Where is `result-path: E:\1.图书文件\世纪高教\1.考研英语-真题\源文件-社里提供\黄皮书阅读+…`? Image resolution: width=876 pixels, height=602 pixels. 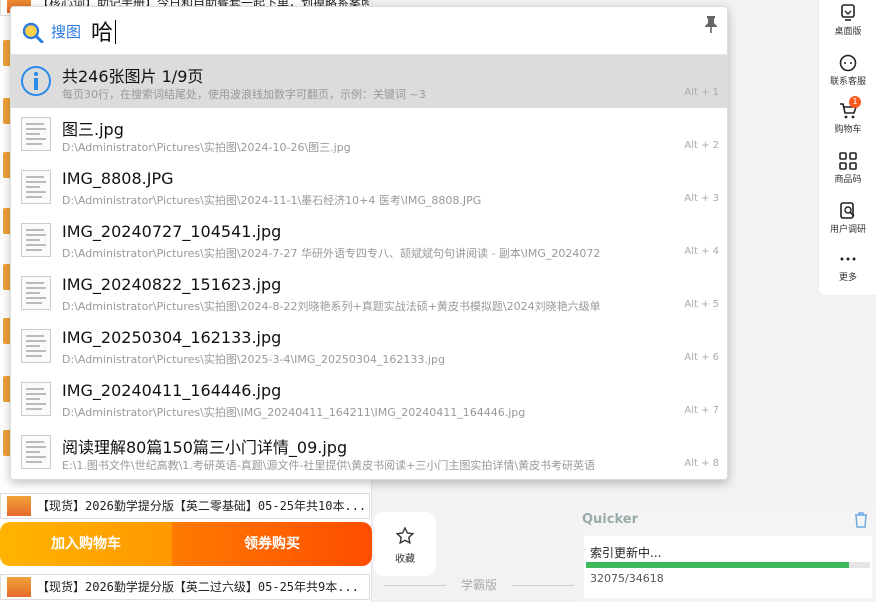 result-path: E:\1.图书文件\世纪高教\1.考研英语-真题\源文件-社里提供\黄皮书阅读+… is located at coordinates (329, 465).